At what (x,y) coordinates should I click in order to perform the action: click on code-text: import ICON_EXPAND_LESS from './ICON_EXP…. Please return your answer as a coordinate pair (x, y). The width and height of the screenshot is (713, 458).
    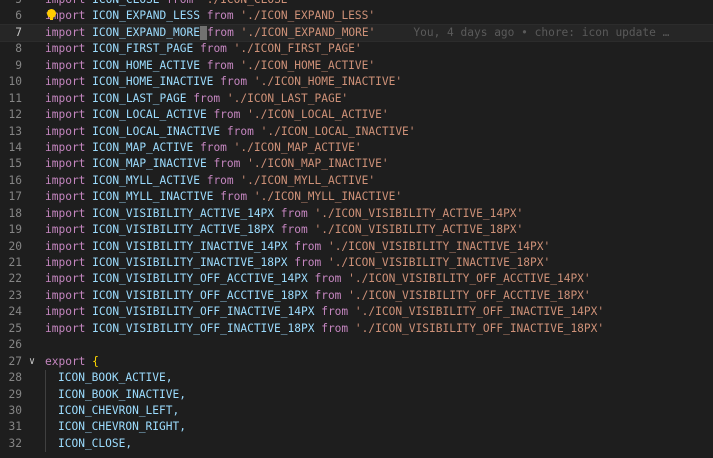
    Looking at the image, I should click on (210, 16).